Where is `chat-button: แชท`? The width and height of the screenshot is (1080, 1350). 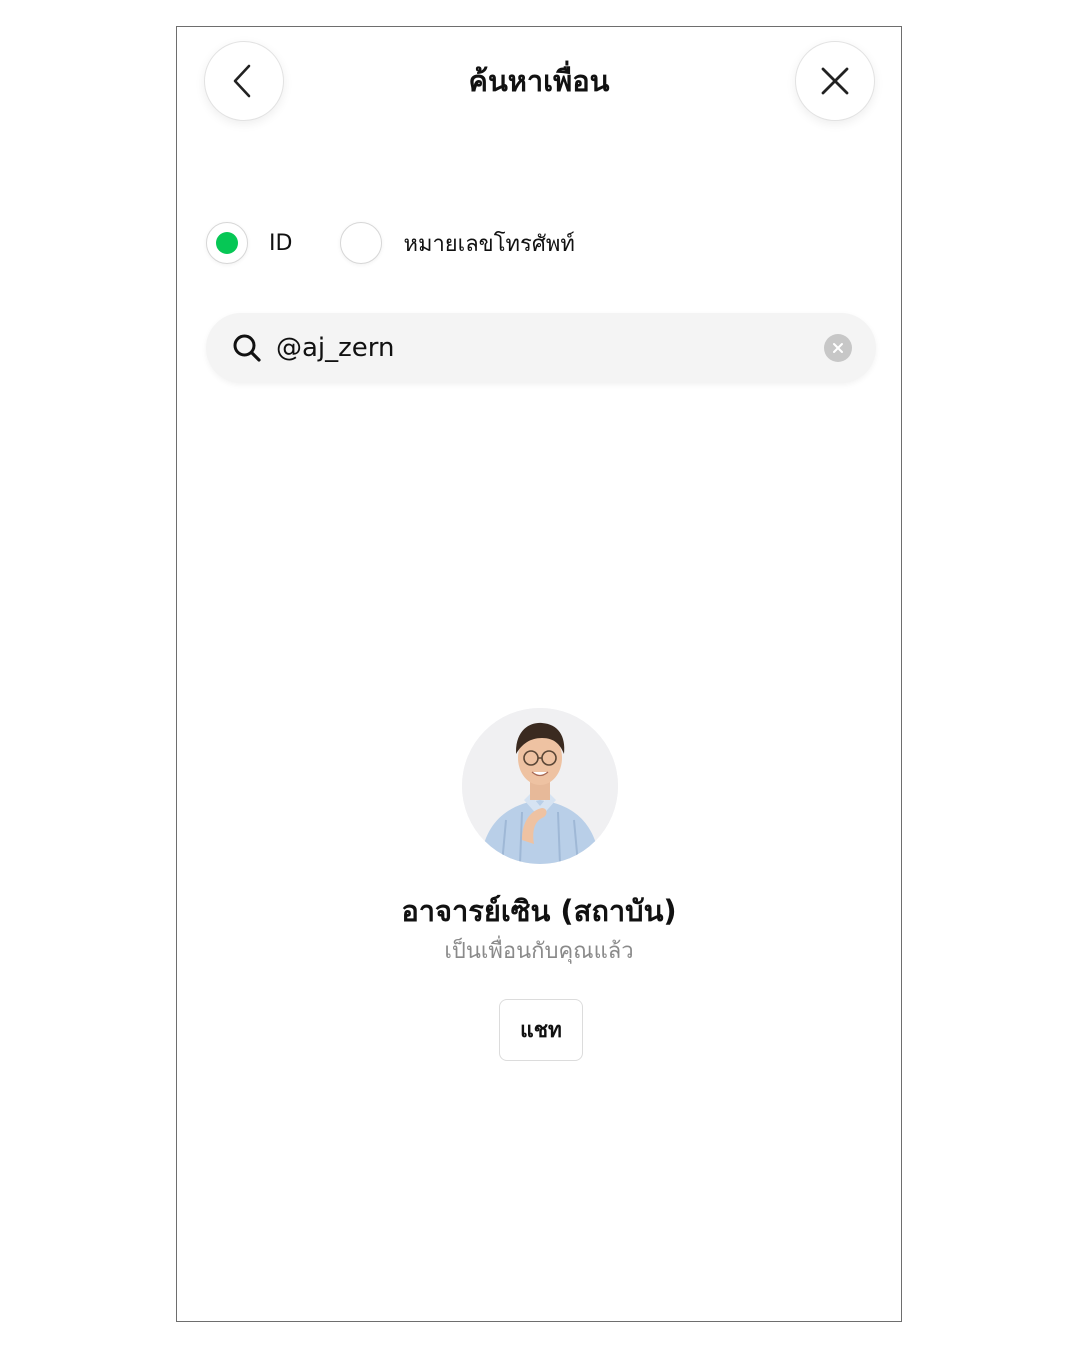 chat-button: แชท is located at coordinates (541, 1030).